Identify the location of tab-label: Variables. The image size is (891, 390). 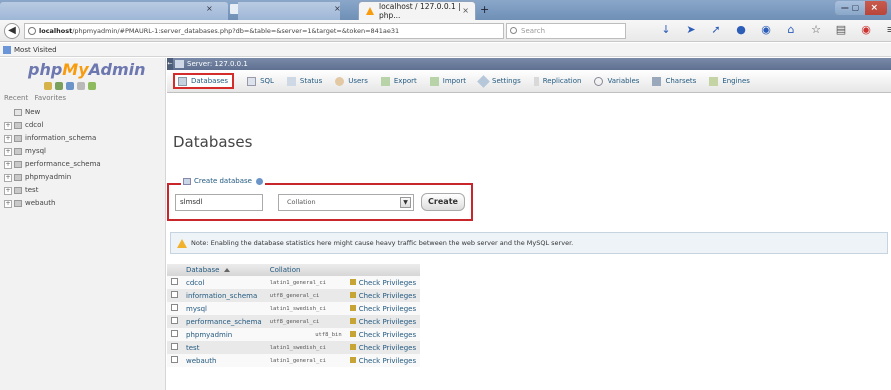
(623, 81).